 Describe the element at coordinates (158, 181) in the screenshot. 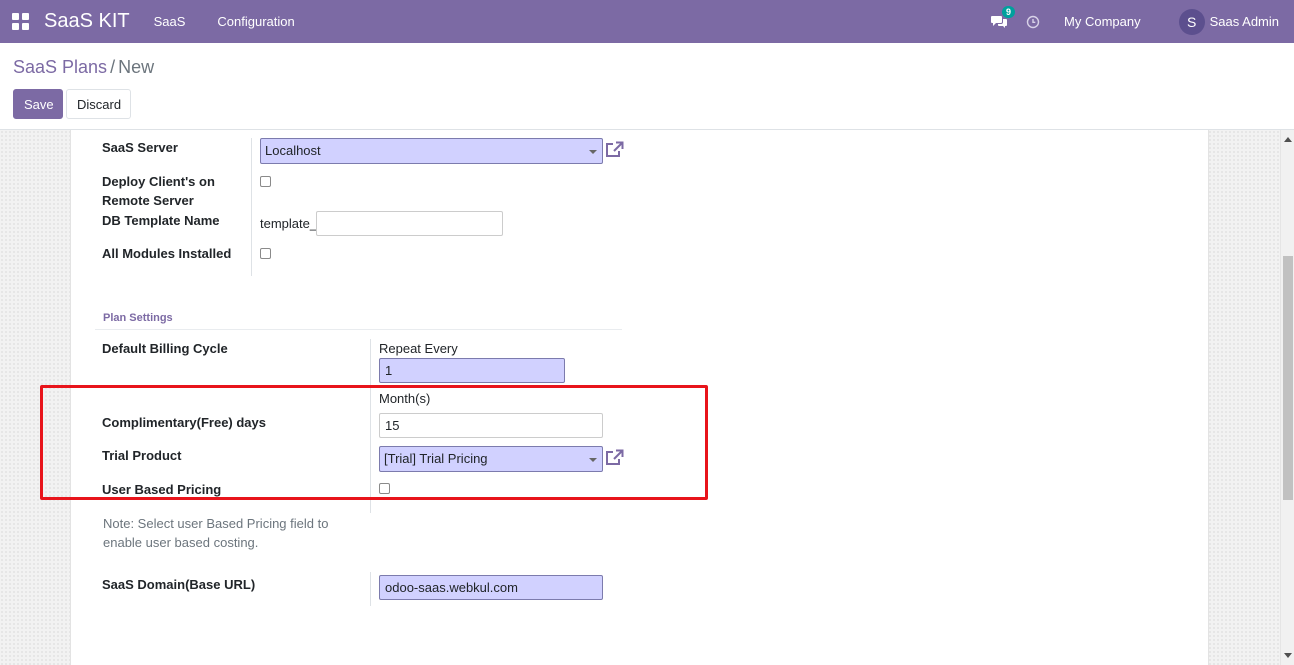

I see `deploy-remote-label-line1: Deploy Client's on` at that location.